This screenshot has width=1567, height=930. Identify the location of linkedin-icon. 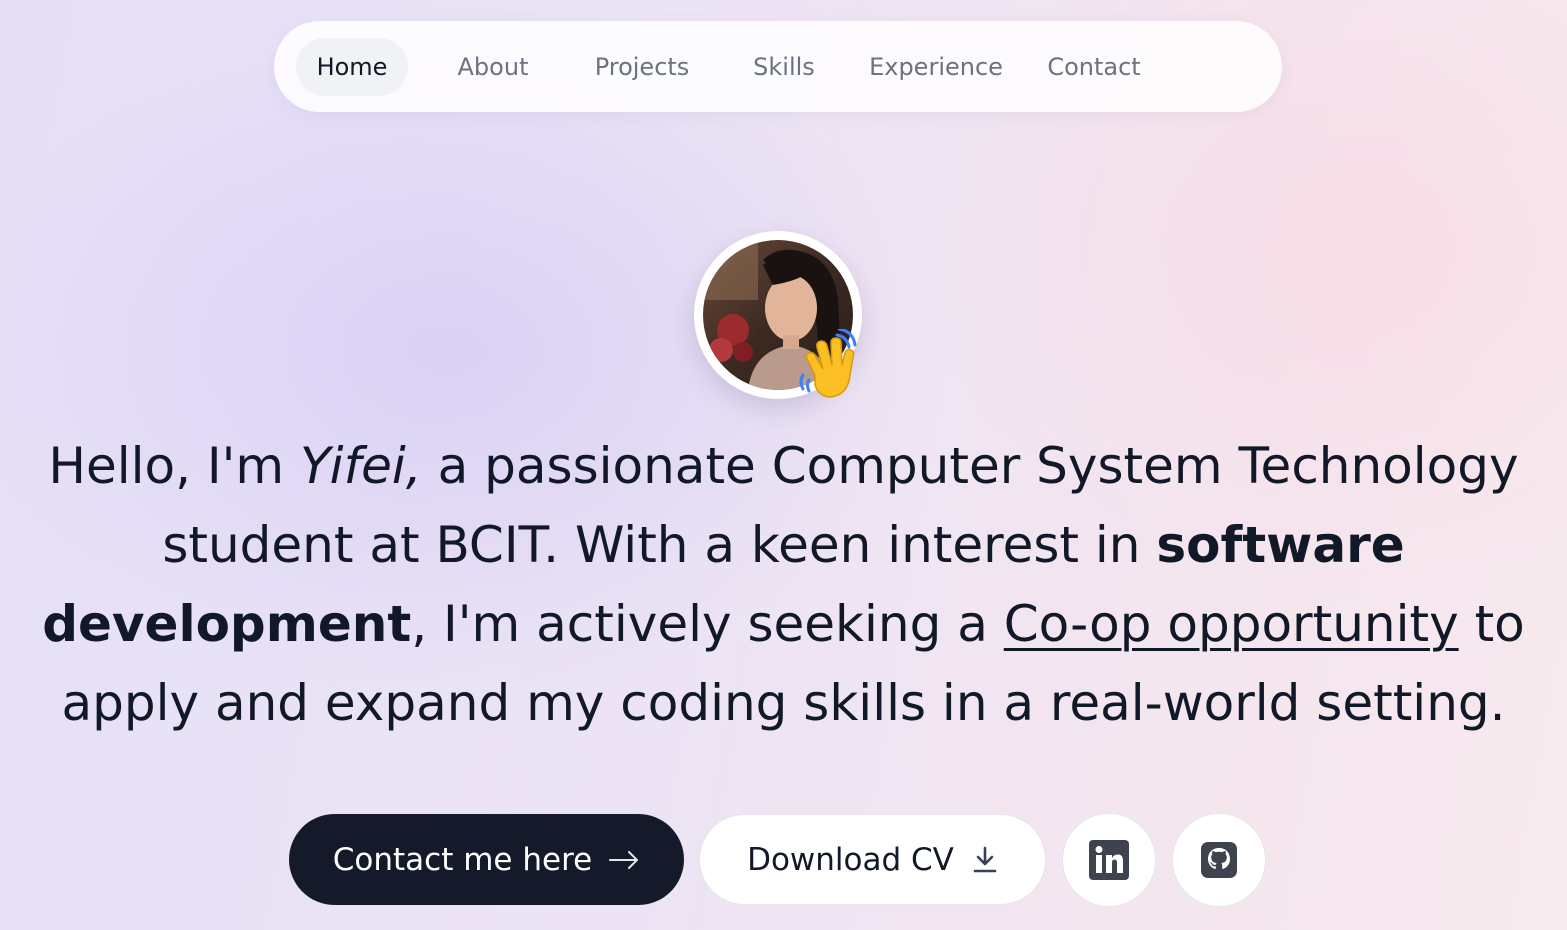
(1109, 860).